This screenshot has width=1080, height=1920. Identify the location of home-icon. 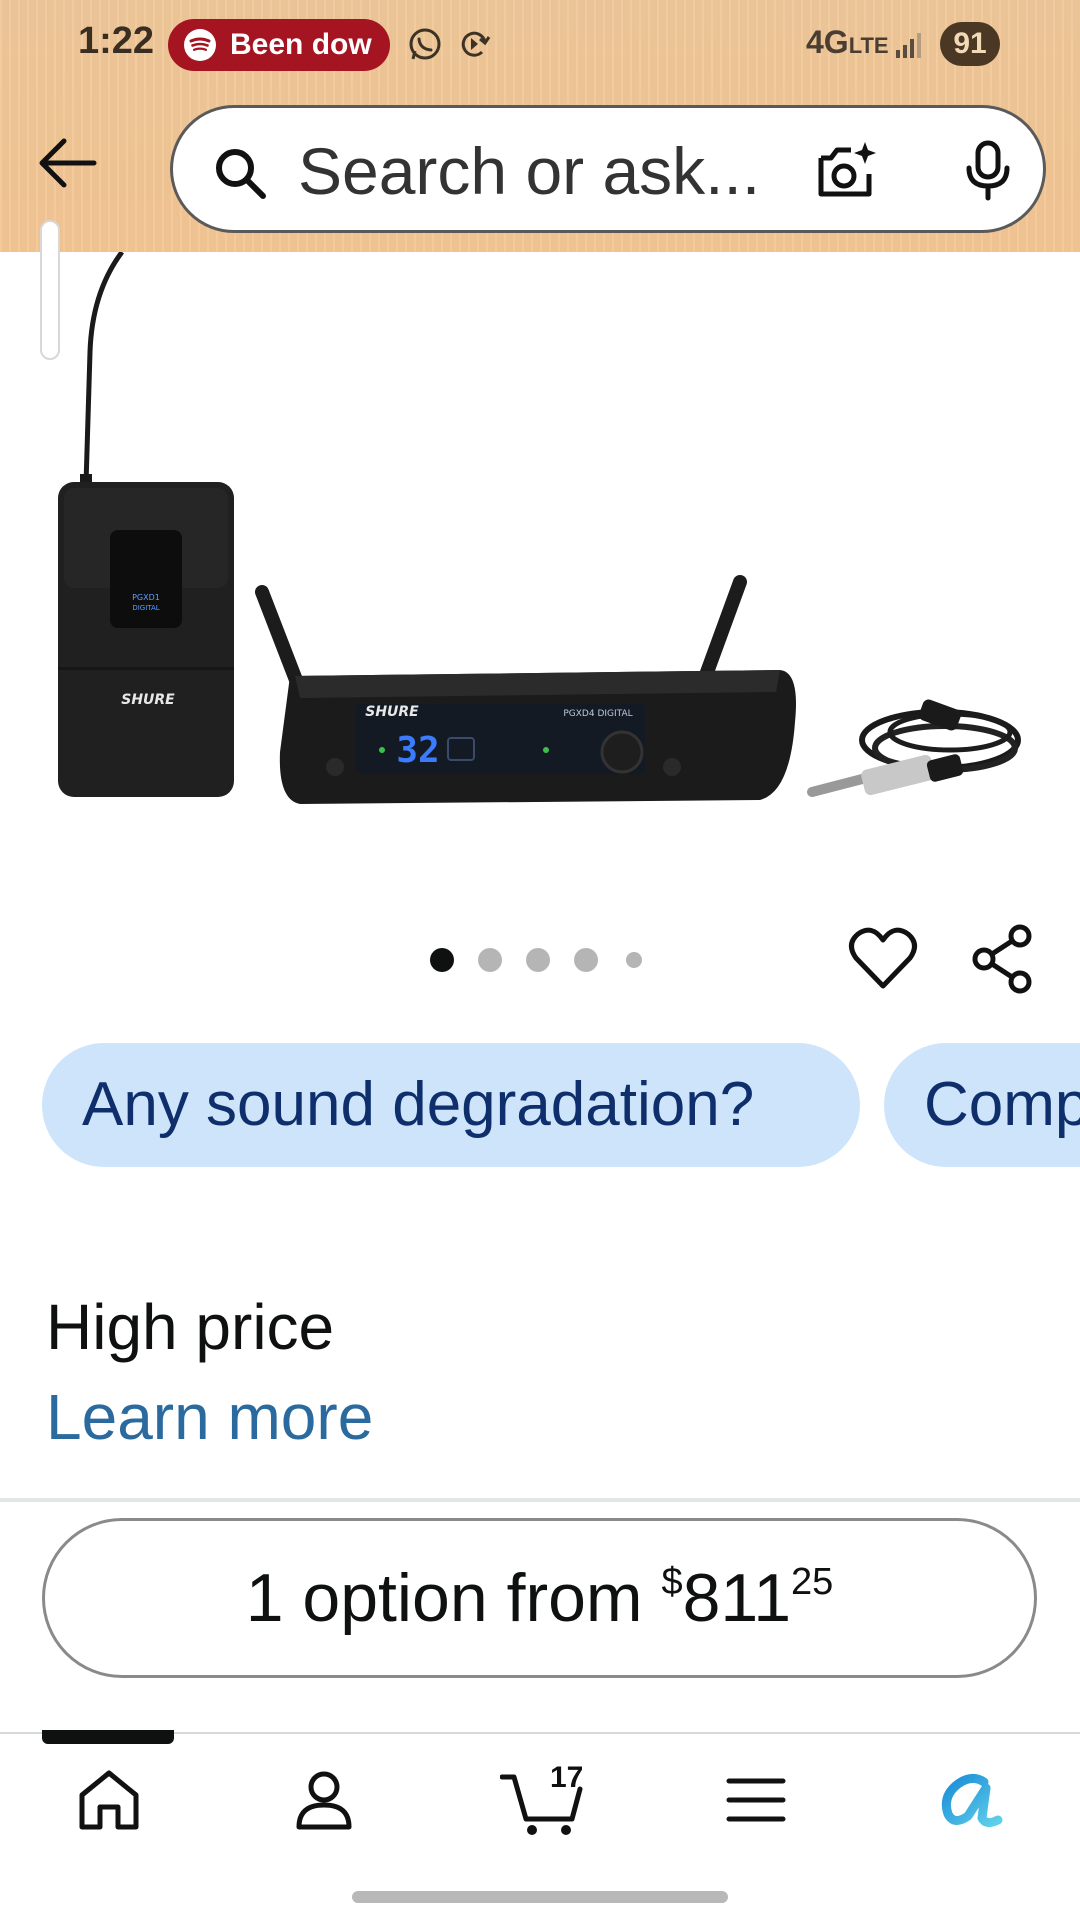
(109, 1802).